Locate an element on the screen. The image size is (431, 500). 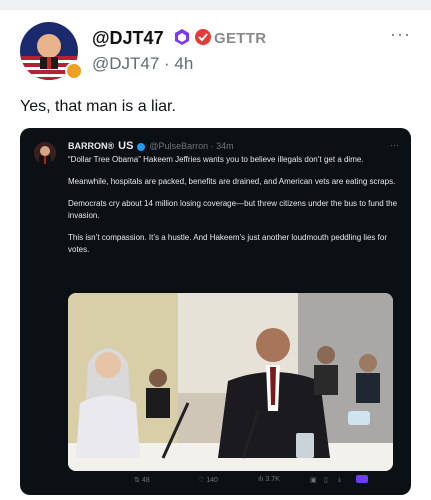
embed-views: ılı 3.7K is located at coordinates (269, 479).